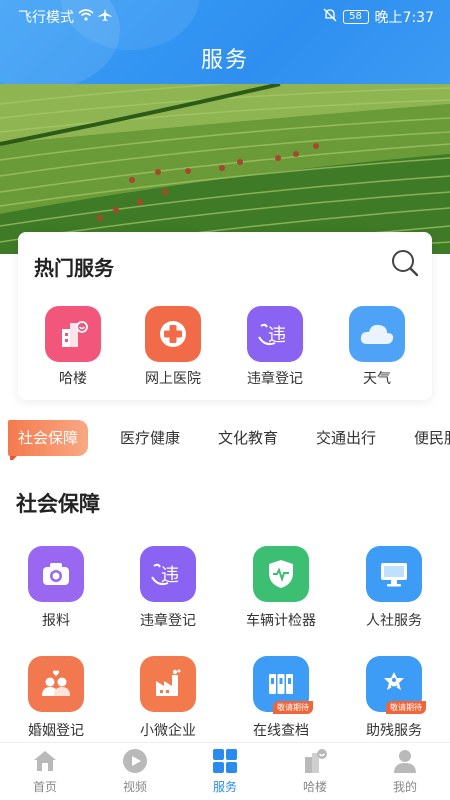 The image size is (450, 800). I want to click on tab-culture-education: 文化教育, so click(248, 438).